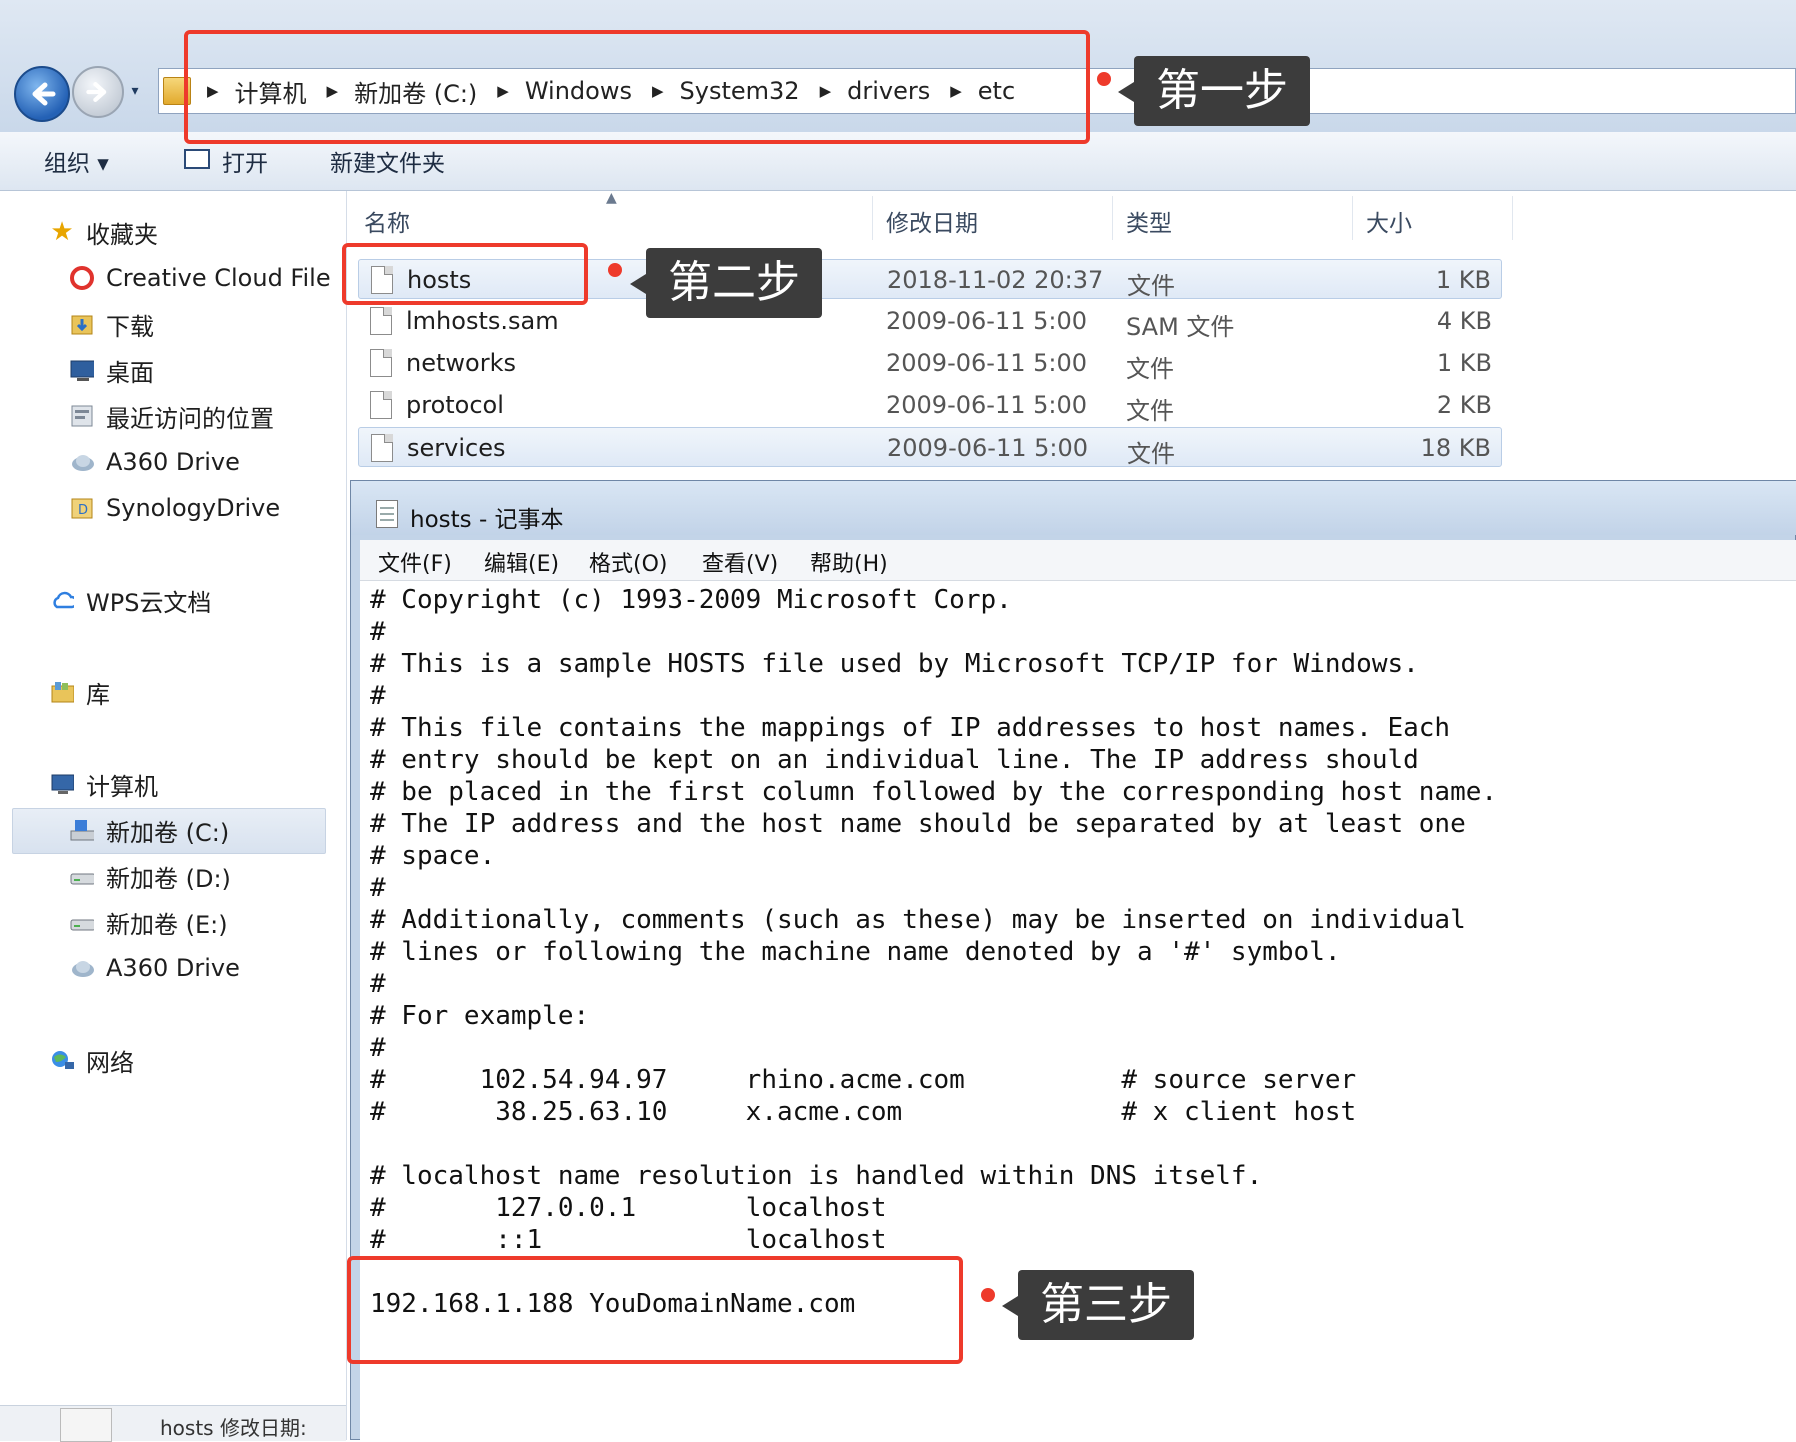 This screenshot has height=1442, width=1796. Describe the element at coordinates (1464, 321) in the screenshot. I see `file-size: 4 KB` at that location.